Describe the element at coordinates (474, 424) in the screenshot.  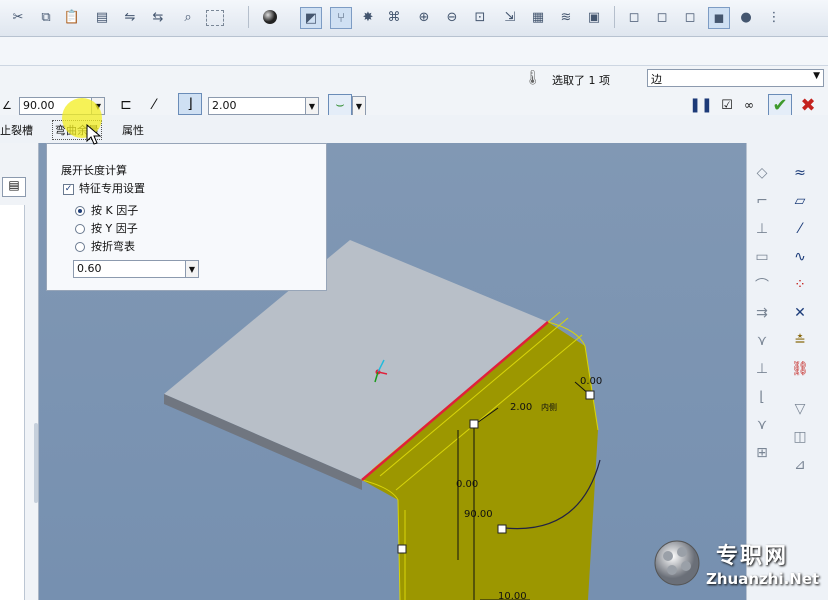
I see `drag-handle-radius` at that location.